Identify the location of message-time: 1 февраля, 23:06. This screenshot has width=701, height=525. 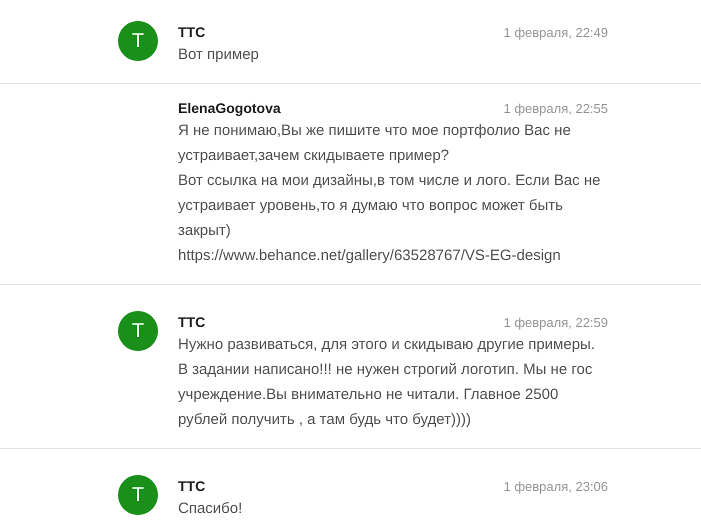
(555, 486).